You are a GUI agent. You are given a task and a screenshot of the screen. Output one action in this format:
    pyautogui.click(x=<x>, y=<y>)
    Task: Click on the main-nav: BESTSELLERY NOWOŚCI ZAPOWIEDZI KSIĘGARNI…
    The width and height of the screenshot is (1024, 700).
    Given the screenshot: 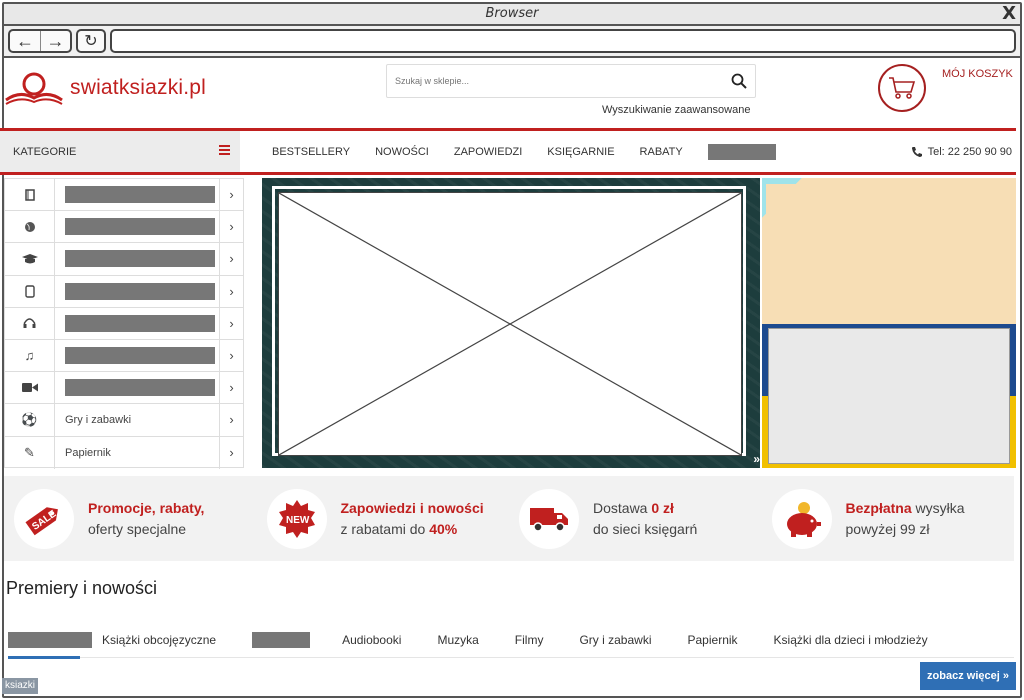 What is the action you would take?
    pyautogui.click(x=524, y=151)
    